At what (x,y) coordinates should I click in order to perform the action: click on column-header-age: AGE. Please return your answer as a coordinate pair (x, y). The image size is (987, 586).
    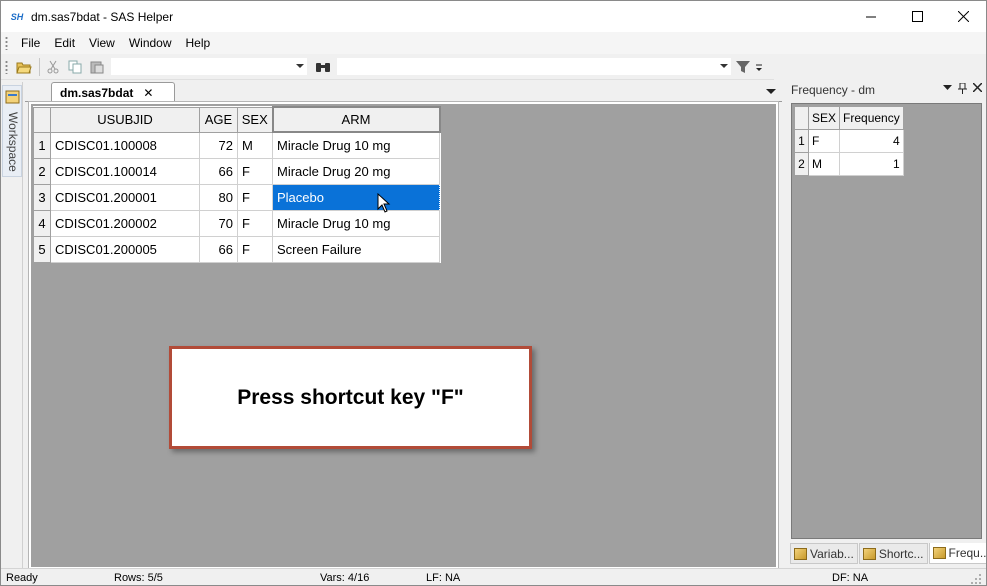
    Looking at the image, I should click on (218, 119).